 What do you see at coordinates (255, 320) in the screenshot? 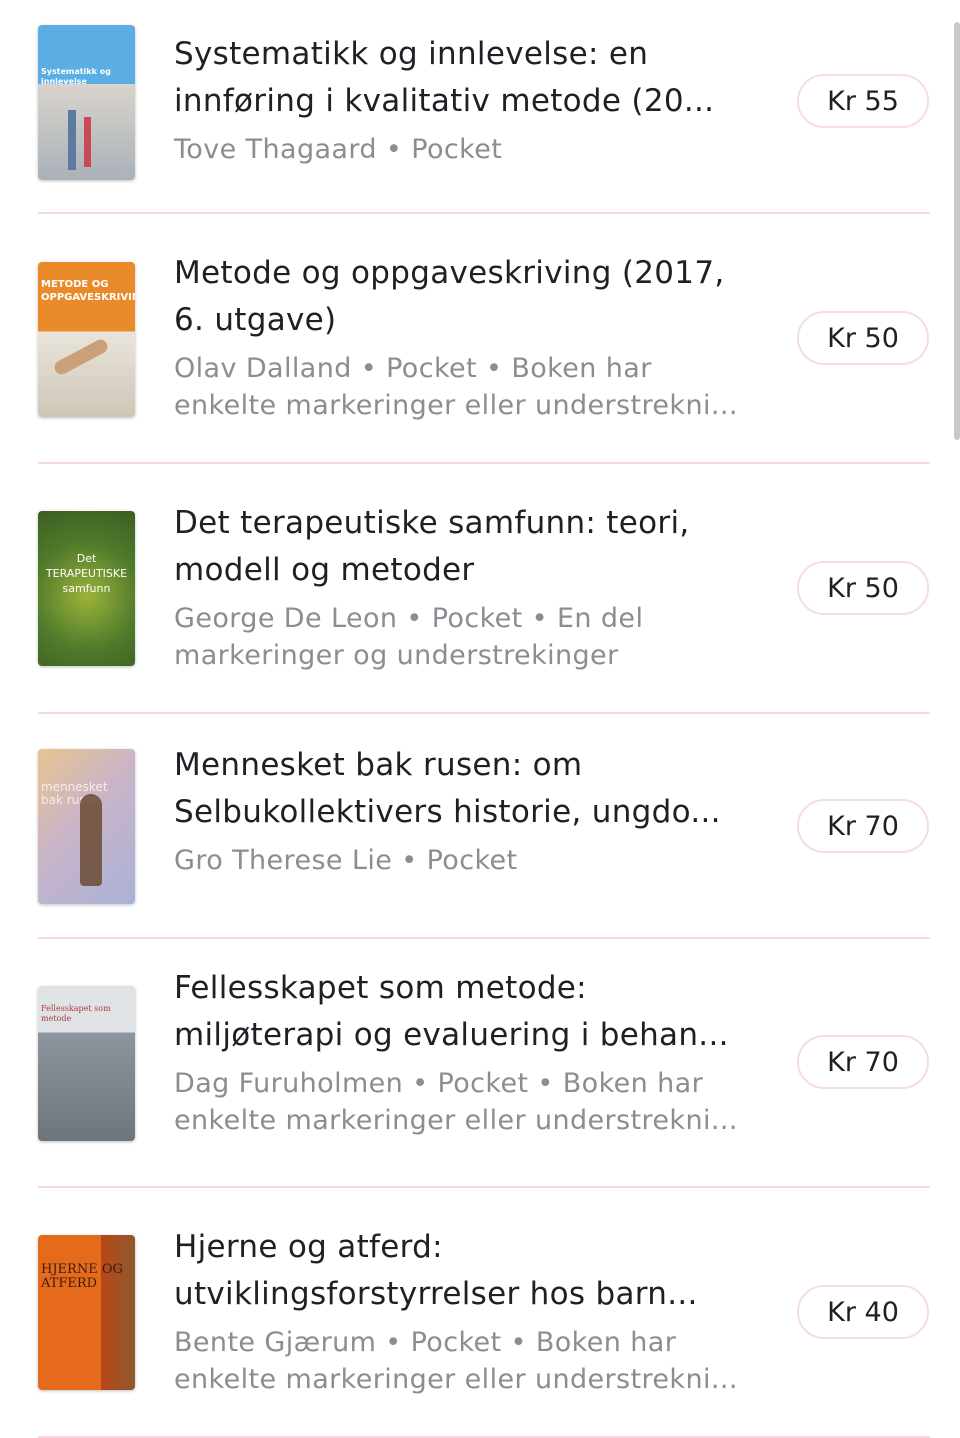
I see `book-title-line: 6. utgave)` at bounding box center [255, 320].